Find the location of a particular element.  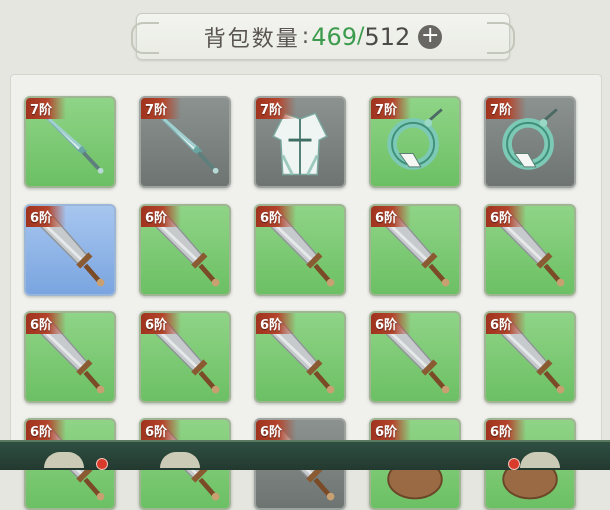

inventory-current-count: 469 is located at coordinates (334, 36).